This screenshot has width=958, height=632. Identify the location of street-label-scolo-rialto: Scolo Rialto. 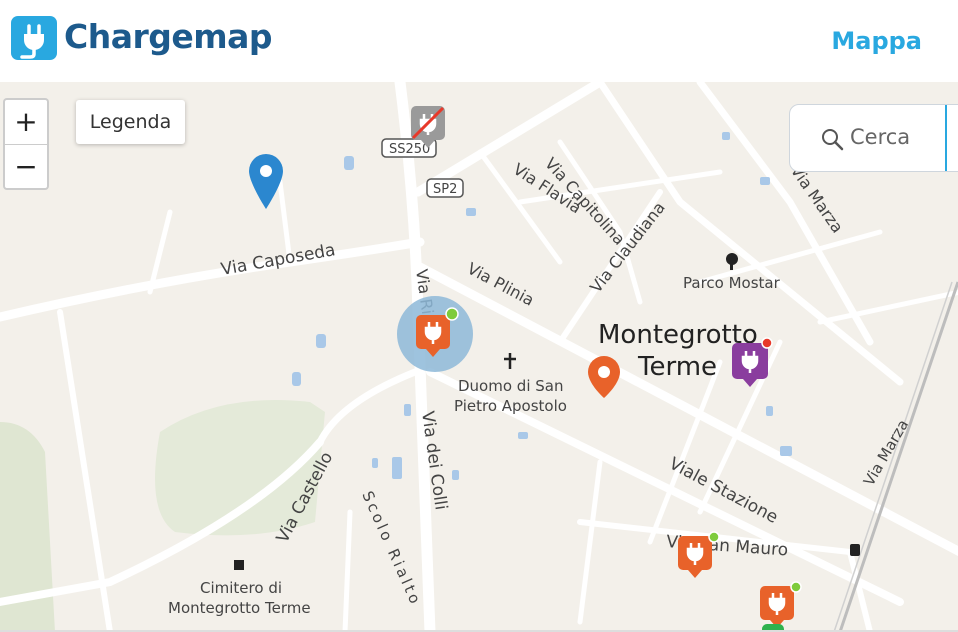
(391, 548).